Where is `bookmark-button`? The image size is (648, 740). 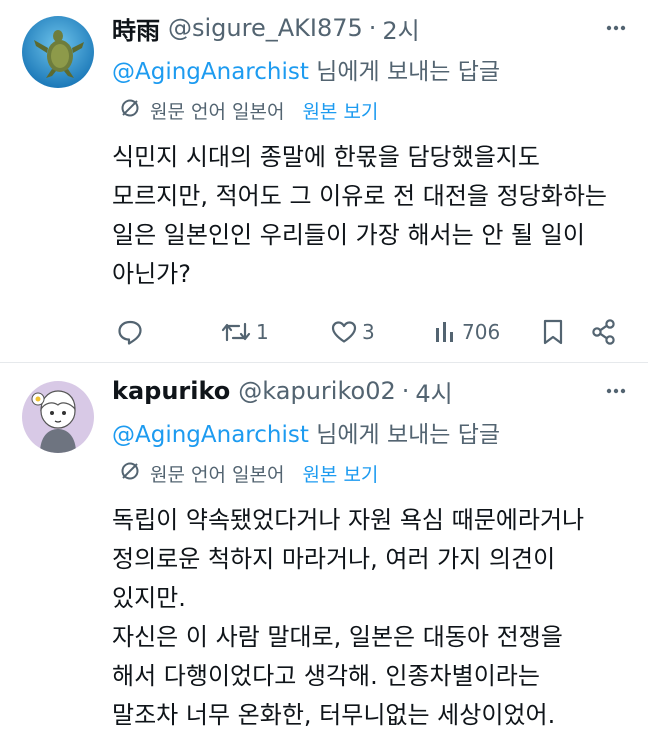
bookmark-button is located at coordinates (551, 332).